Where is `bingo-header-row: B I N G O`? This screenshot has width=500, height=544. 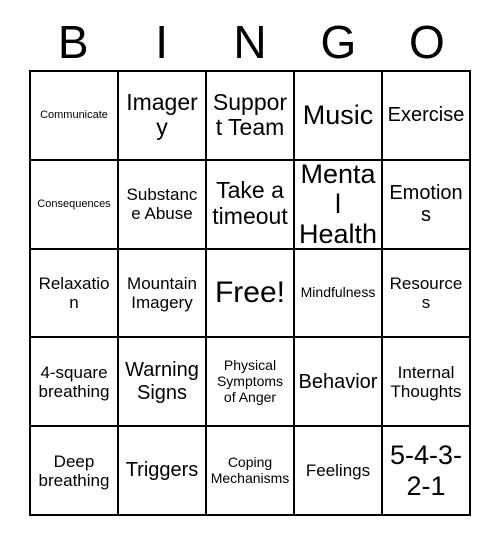 bingo-header-row: B I N G O is located at coordinates (250, 42).